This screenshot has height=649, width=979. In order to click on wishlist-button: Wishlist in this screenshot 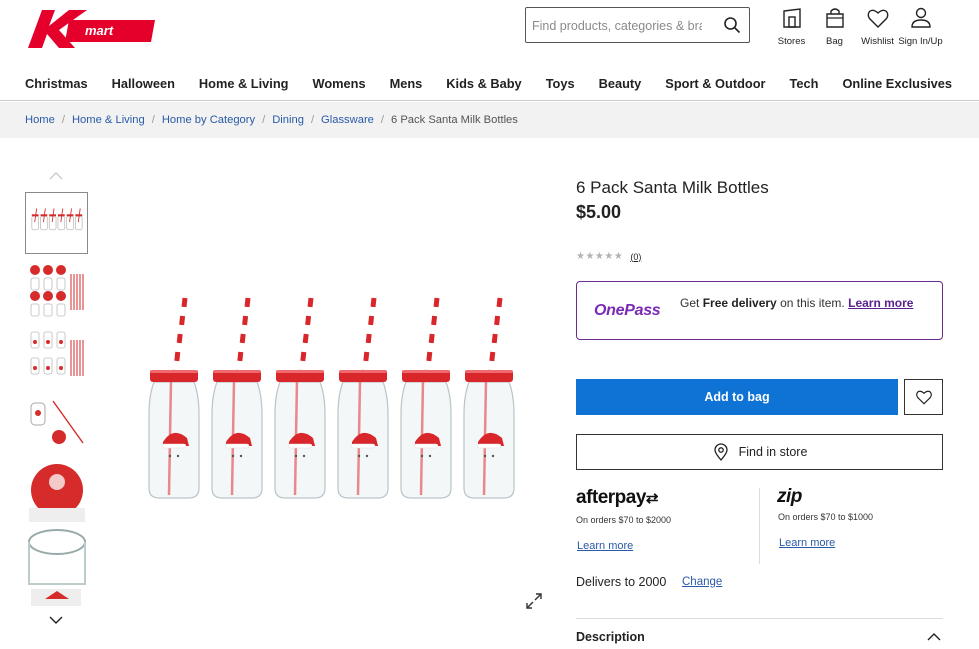, I will do `click(877, 28)`.